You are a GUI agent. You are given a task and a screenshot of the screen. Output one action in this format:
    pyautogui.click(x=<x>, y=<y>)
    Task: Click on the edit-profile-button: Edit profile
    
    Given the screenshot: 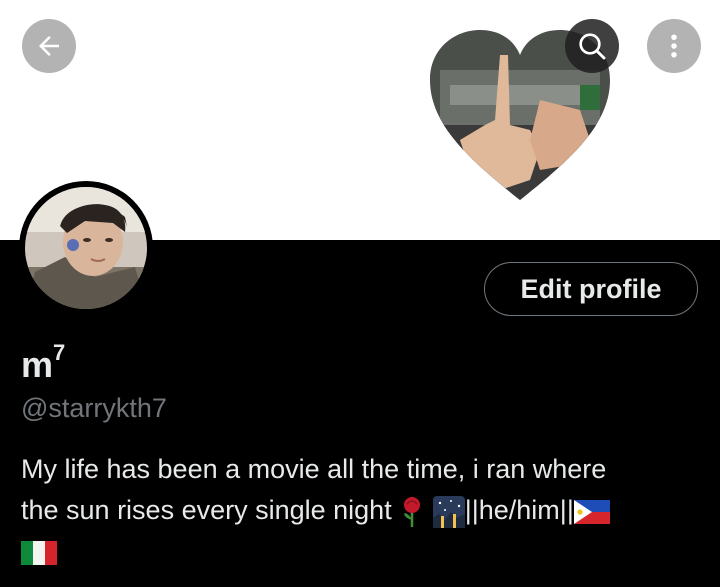 What is the action you would take?
    pyautogui.click(x=591, y=289)
    